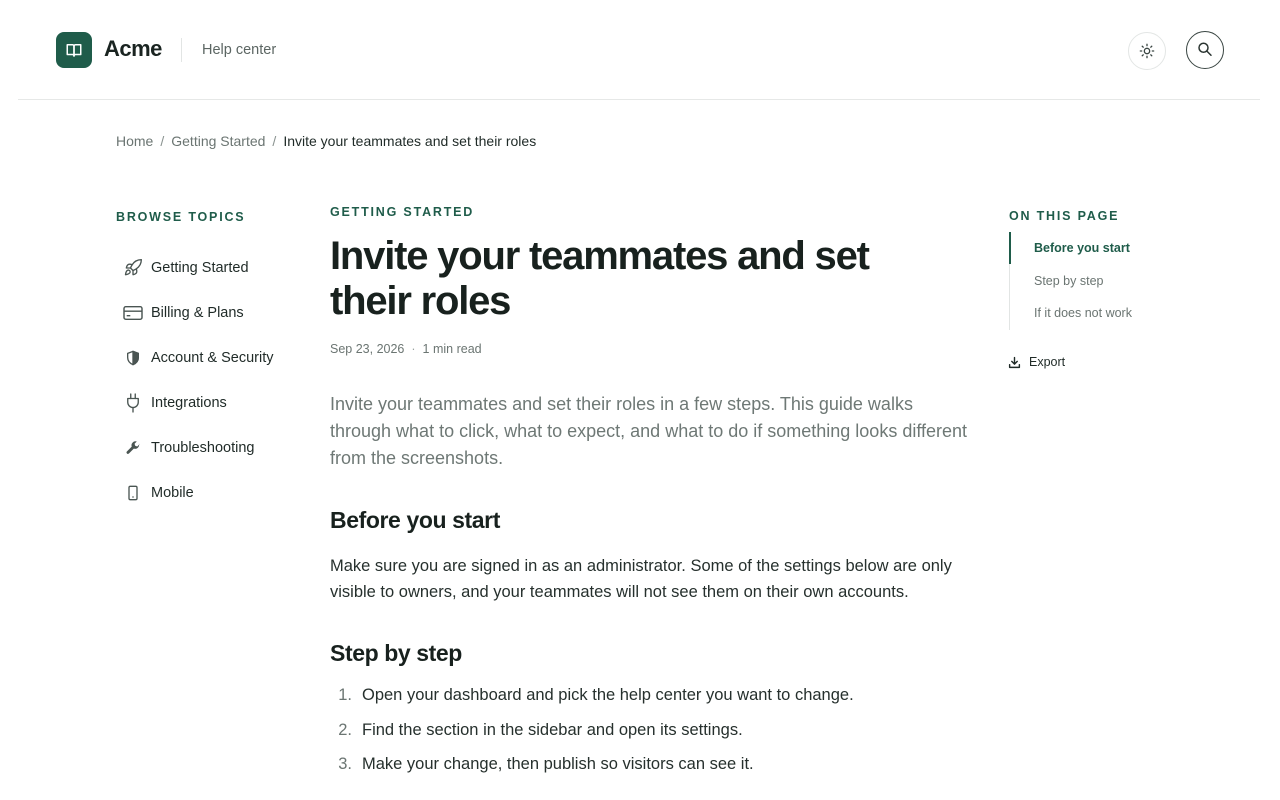 This screenshot has height=800, width=1280. I want to click on book-icon, so click(74, 50).